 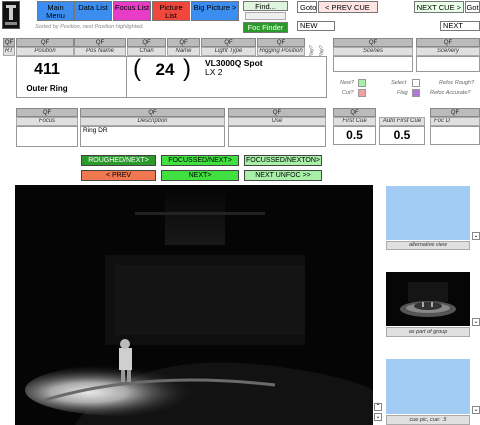 What do you see at coordinates (378, 407) in the screenshot?
I see `scroll-up-arrow-icon: ⌃` at bounding box center [378, 407].